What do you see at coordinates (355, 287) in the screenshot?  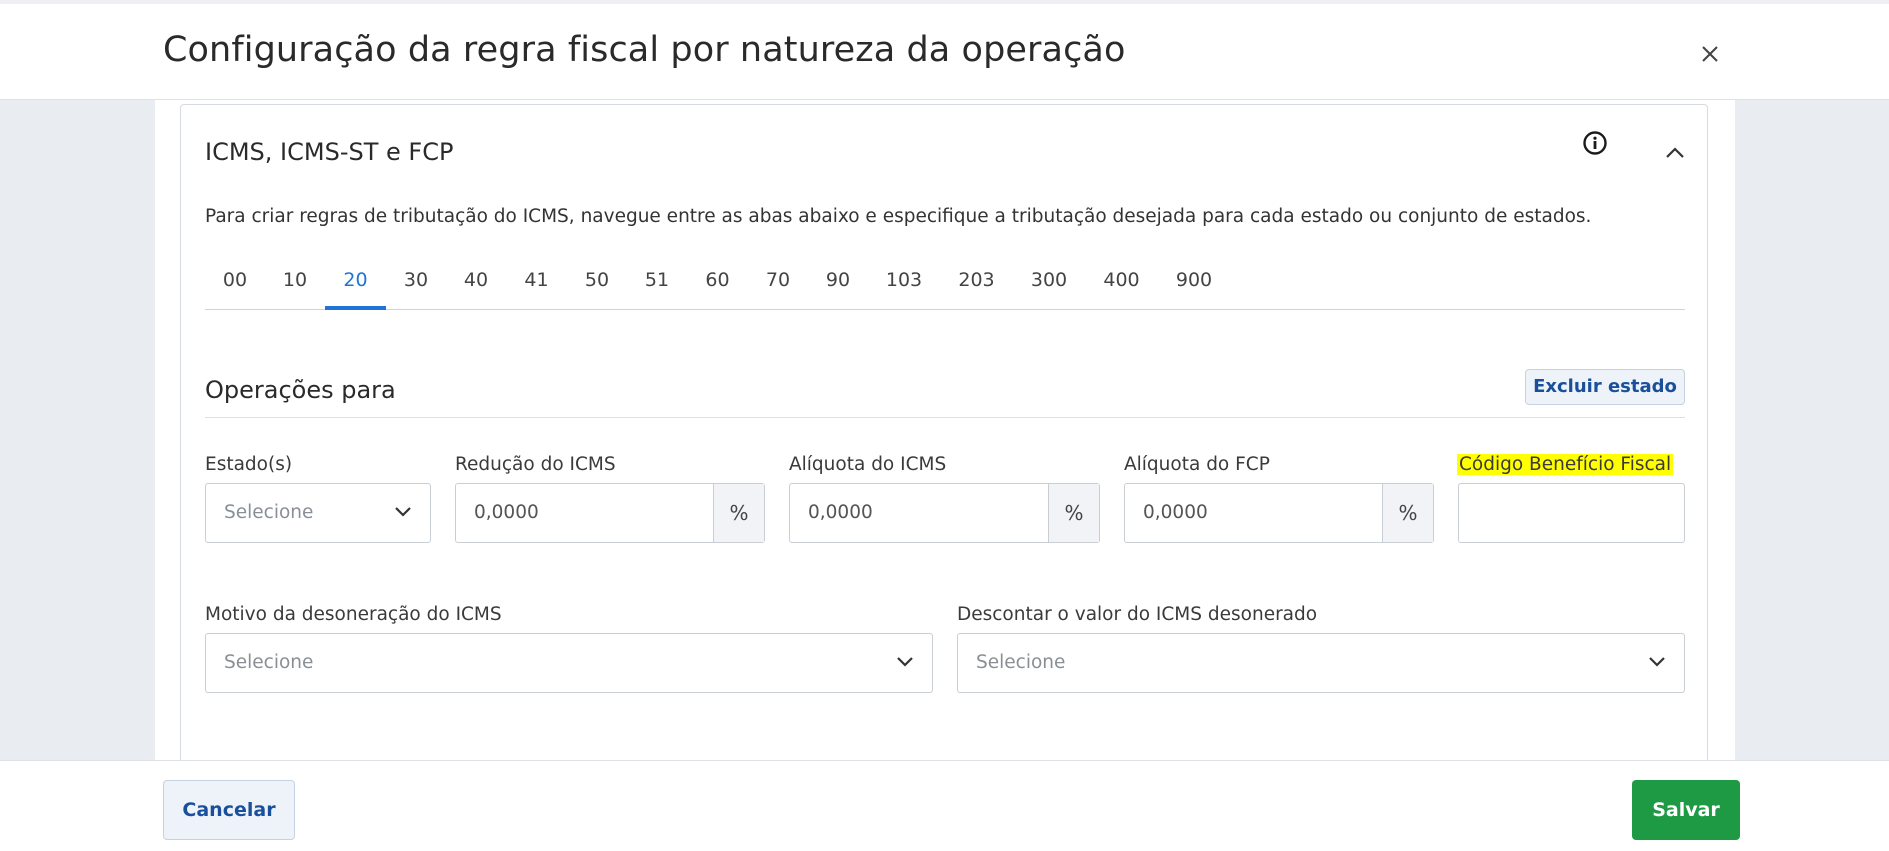 I see `tab-20: 20` at bounding box center [355, 287].